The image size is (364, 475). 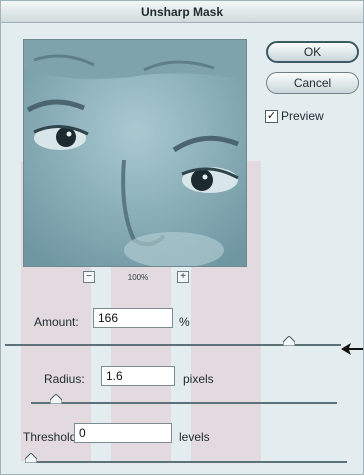 I want to click on zoom-controls: − 100% +, so click(x=138, y=279).